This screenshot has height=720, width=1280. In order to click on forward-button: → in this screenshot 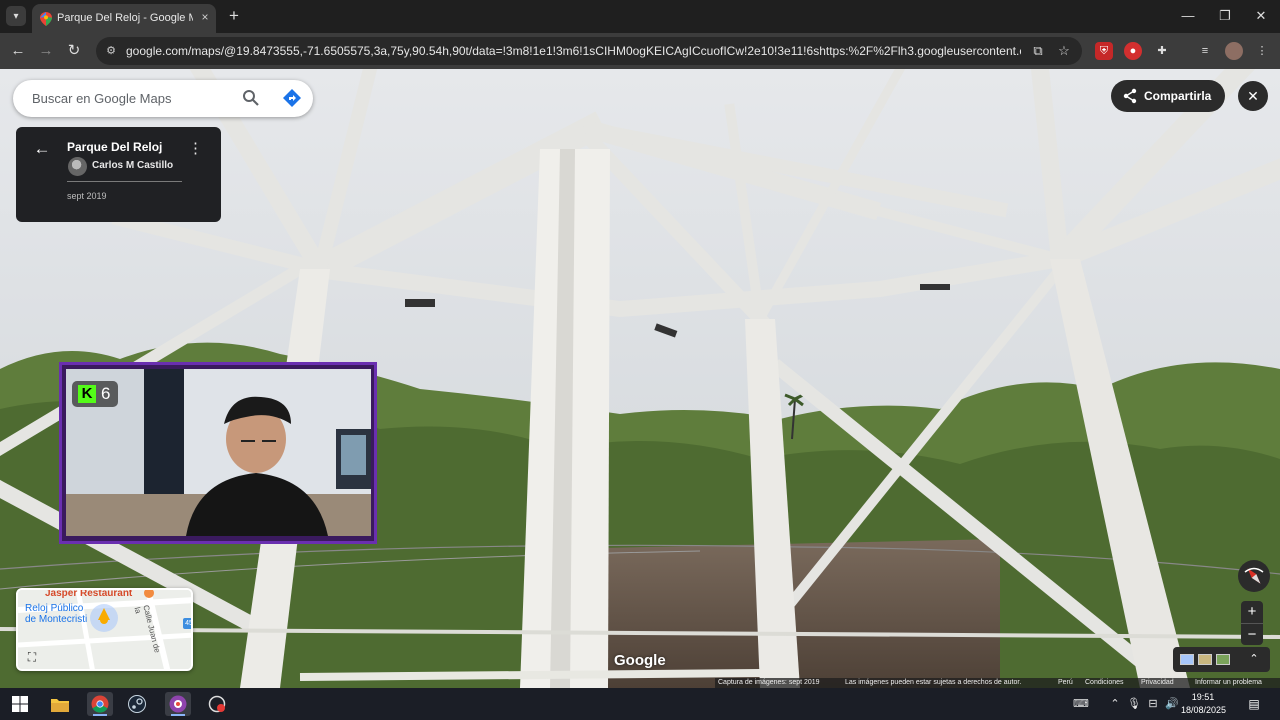, I will do `click(46, 51)`.